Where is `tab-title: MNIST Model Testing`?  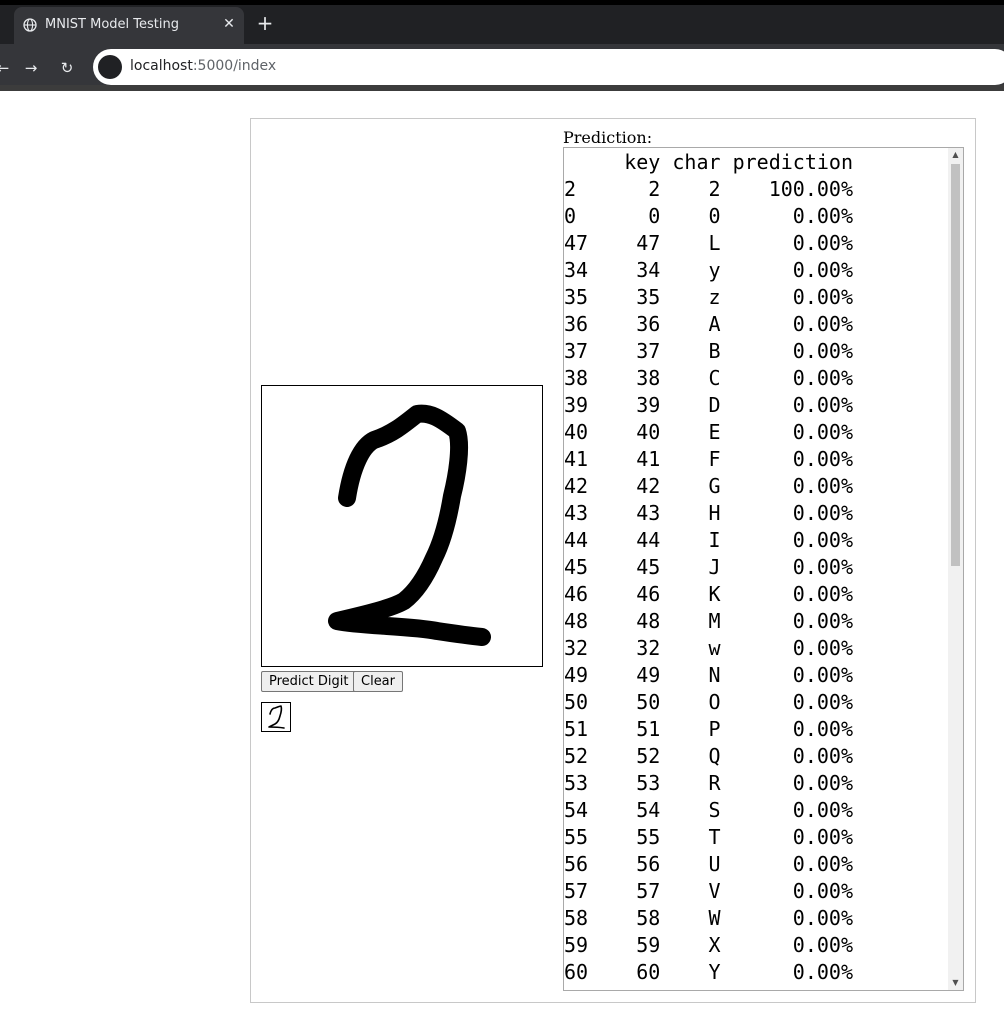 tab-title: MNIST Model Testing is located at coordinates (112, 24).